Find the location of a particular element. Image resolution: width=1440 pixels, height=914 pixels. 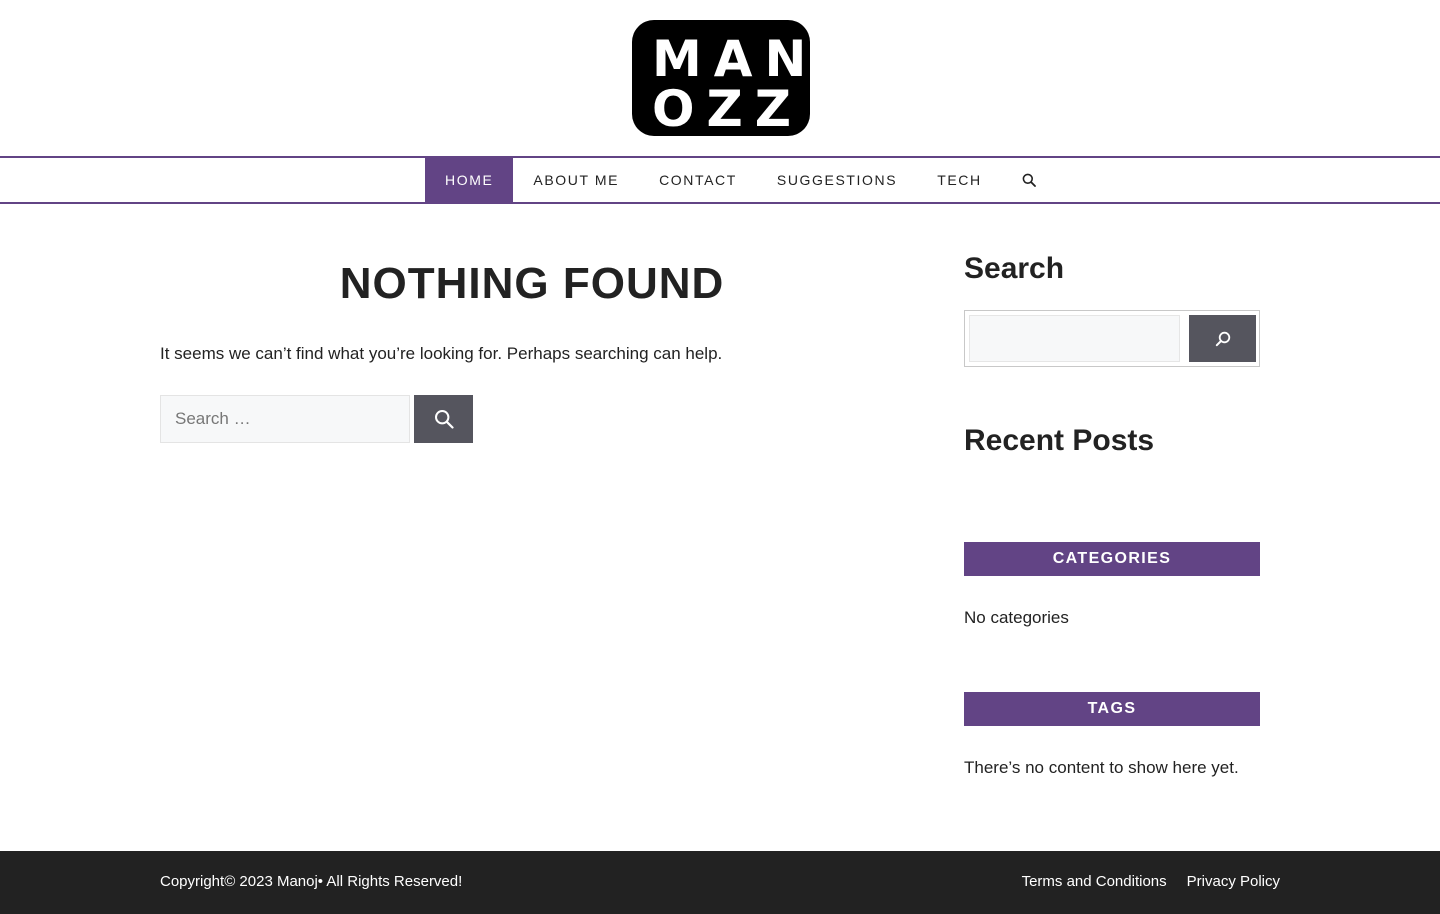

nav-item-home: HOME is located at coordinates (469, 180).